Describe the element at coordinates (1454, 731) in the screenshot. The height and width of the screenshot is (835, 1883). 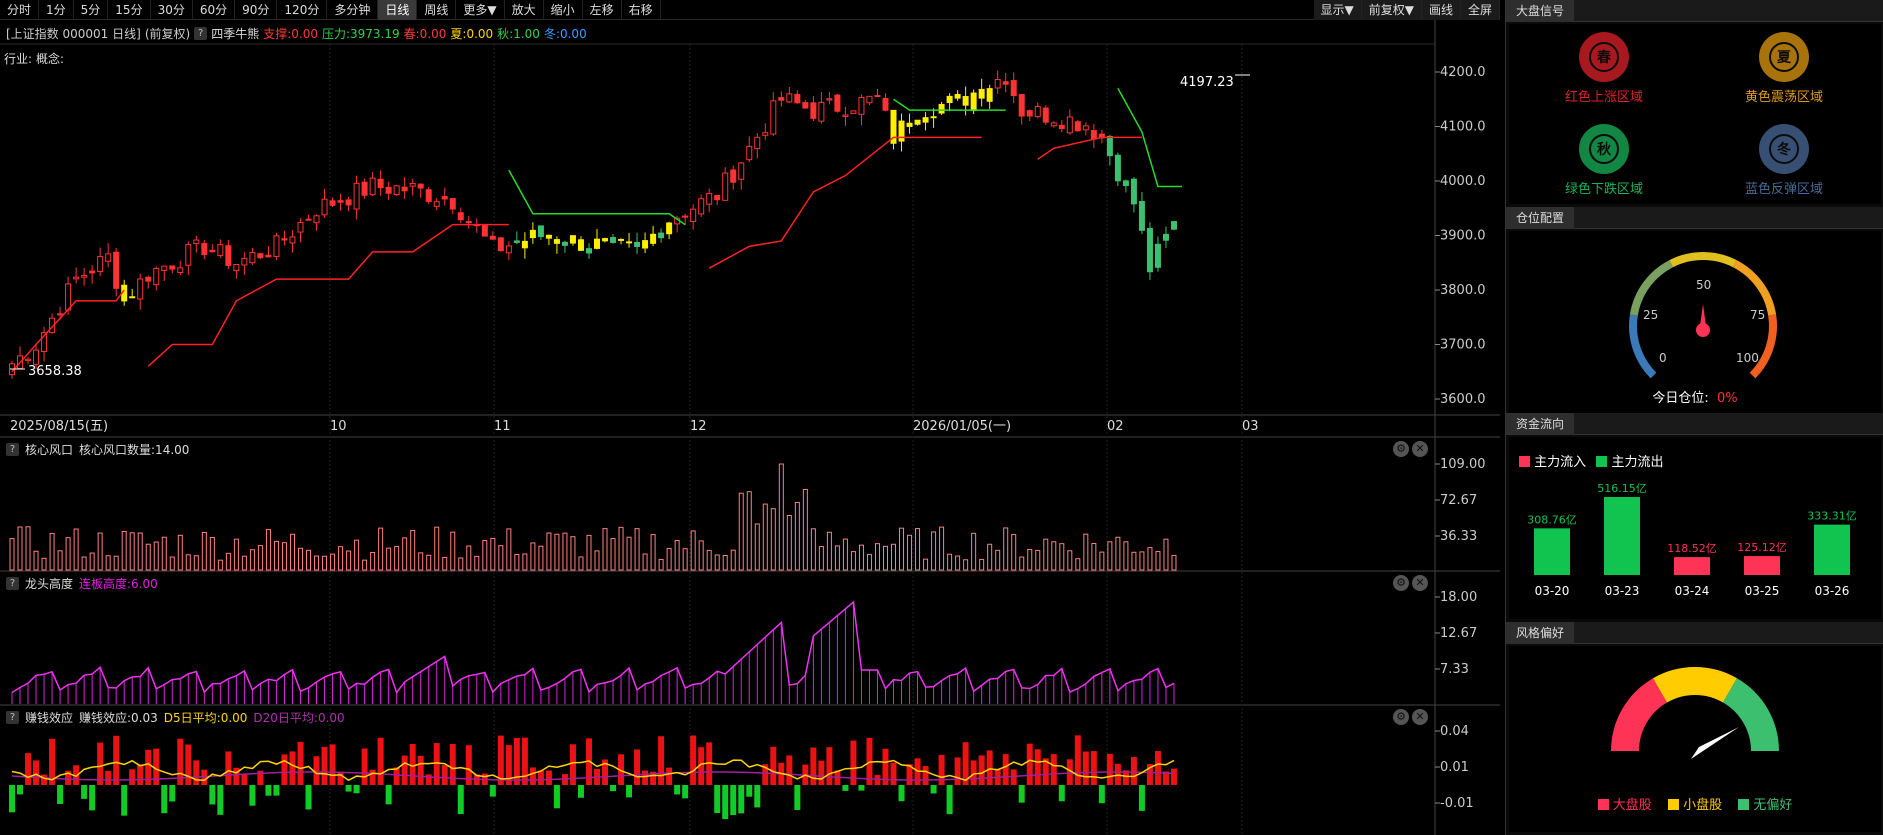
I see `money-tick-label: 0.04` at that location.